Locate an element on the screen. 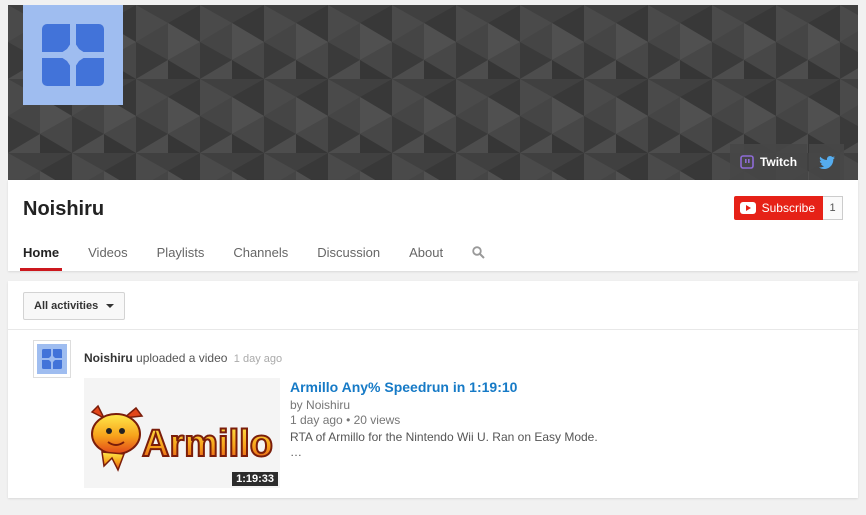  armillo-logo-text: Armillo is located at coordinates (207, 444).